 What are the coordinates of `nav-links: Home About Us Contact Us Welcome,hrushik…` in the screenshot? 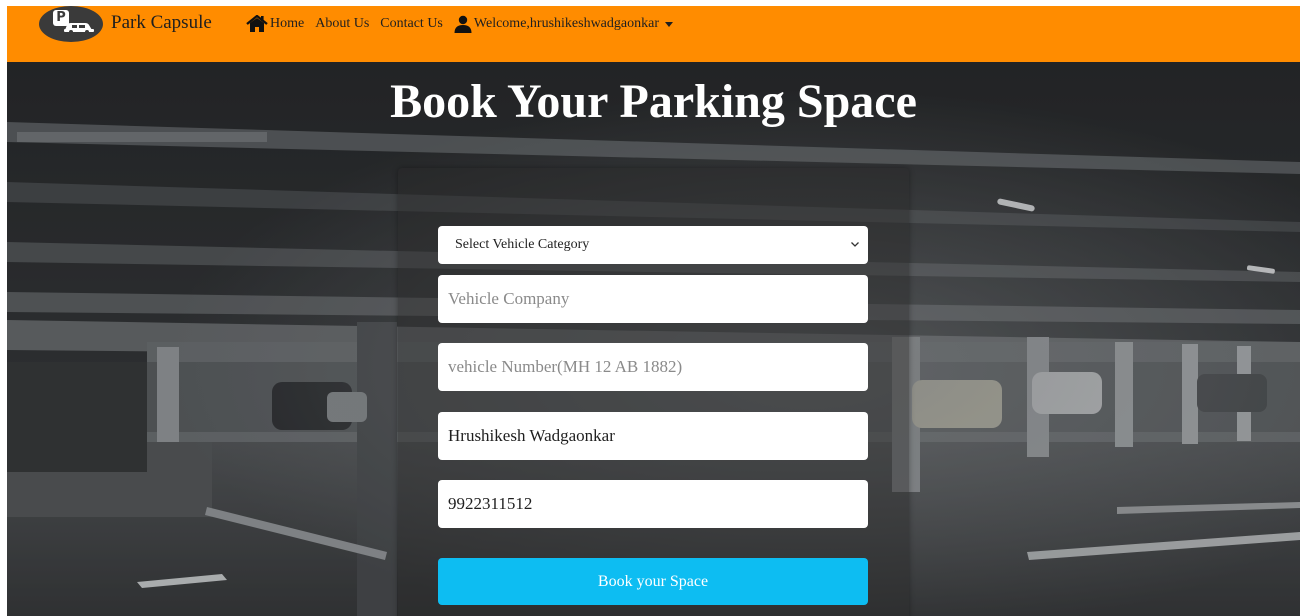 It's located at (465, 24).